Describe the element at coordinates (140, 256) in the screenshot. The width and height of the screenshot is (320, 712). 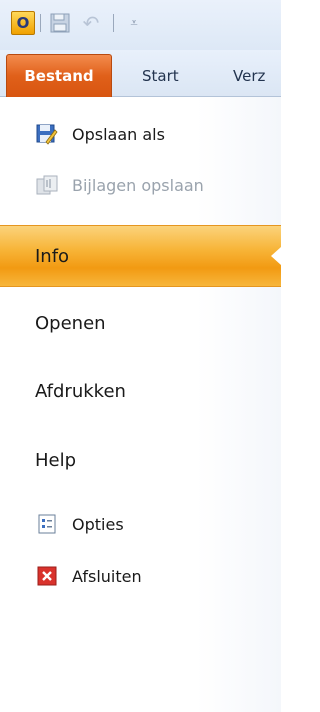
I see `nav-info: Info` at that location.